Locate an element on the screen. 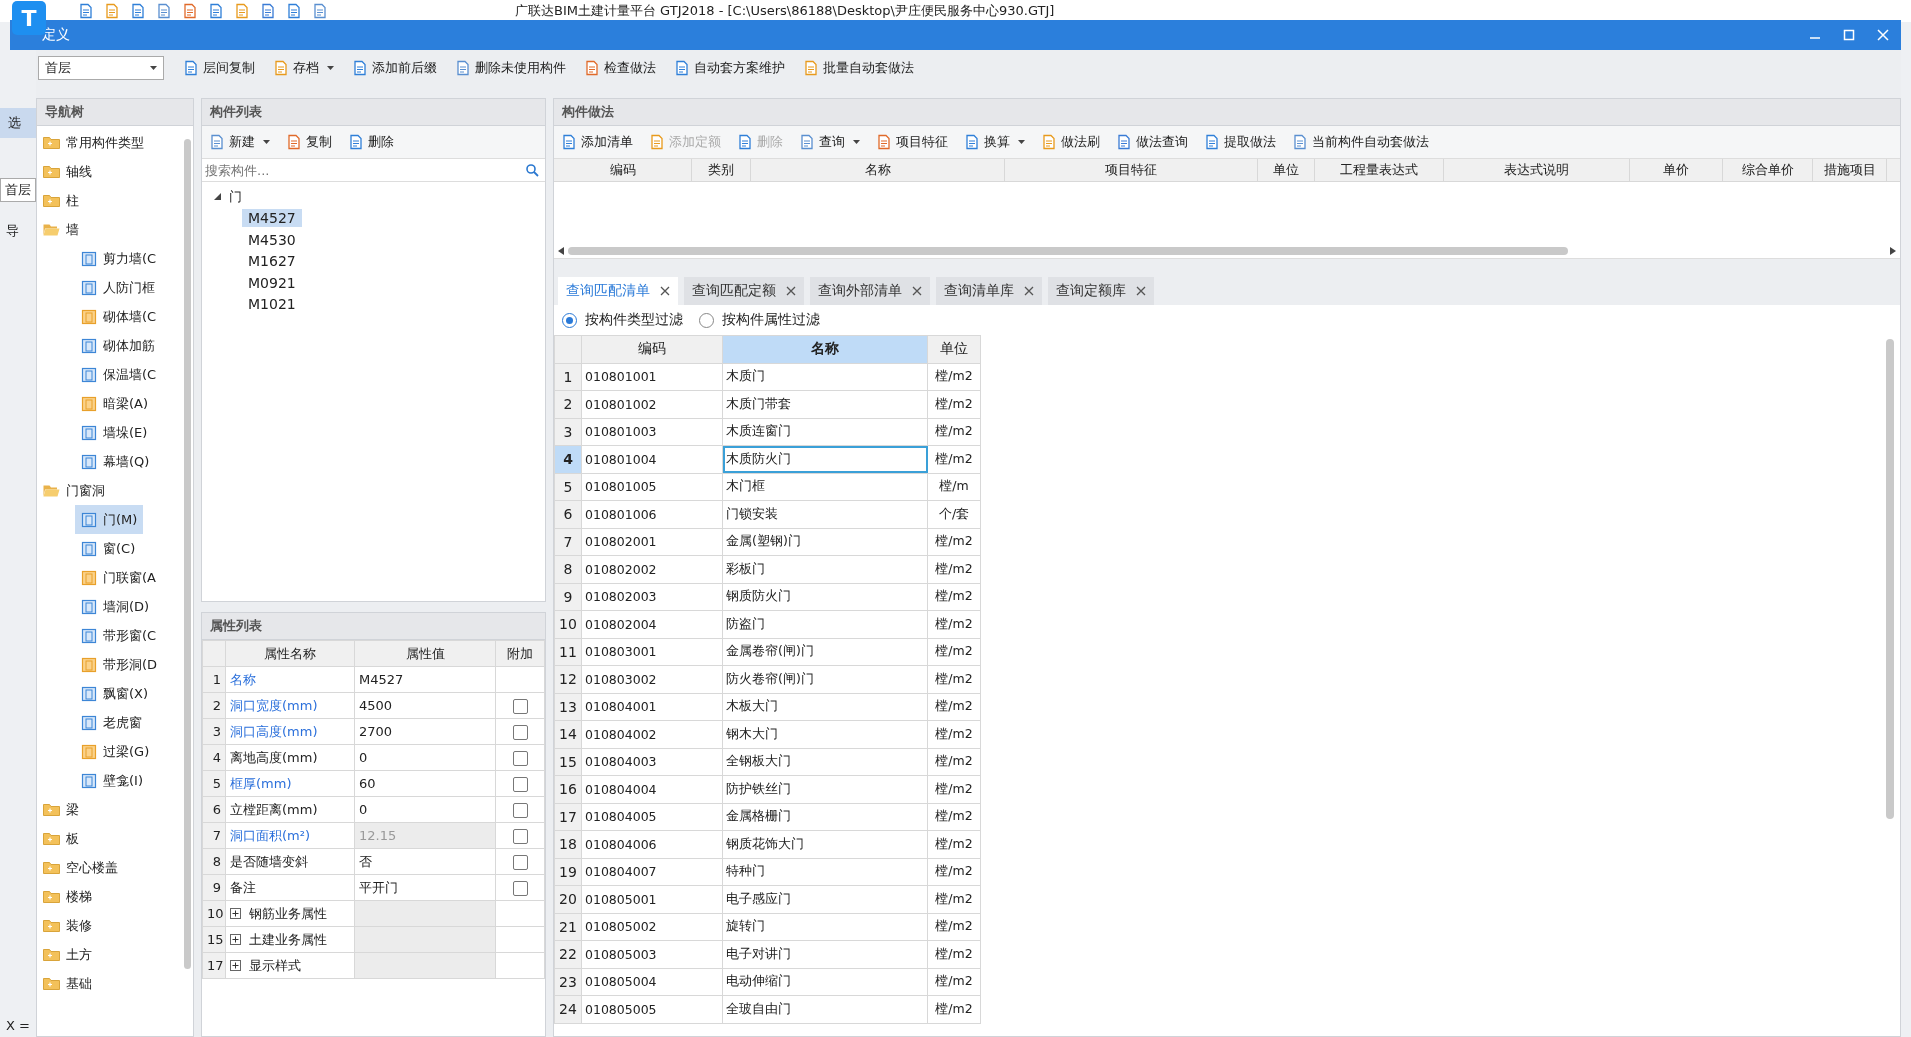 This screenshot has width=1911, height=1037. tree-item: 门 is located at coordinates (379, 197).